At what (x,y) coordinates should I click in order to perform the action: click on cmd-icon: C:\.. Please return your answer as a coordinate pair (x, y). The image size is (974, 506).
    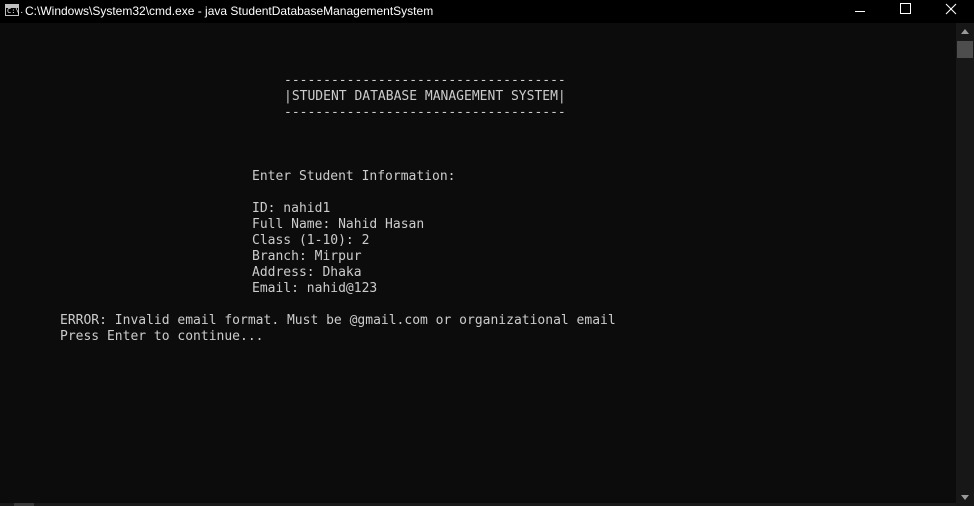
    Looking at the image, I should click on (14, 10).